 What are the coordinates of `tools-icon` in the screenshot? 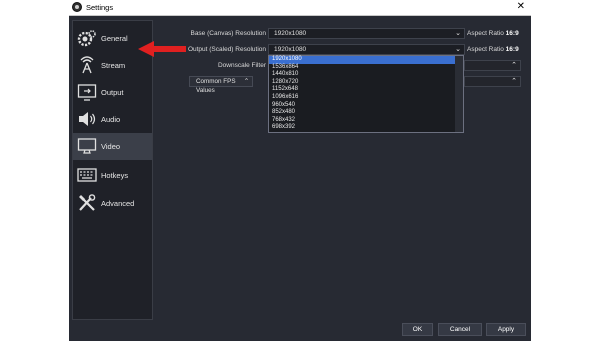 It's located at (87, 202).